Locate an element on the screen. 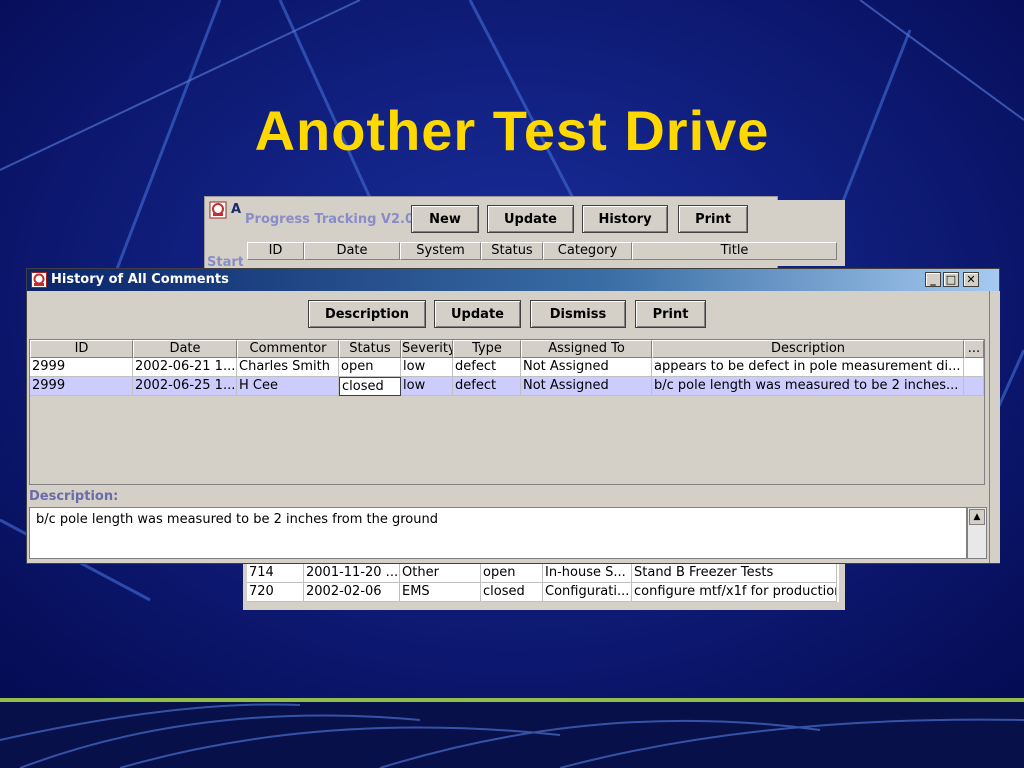 The height and width of the screenshot is (768, 1024). col-system: System is located at coordinates (440, 251).